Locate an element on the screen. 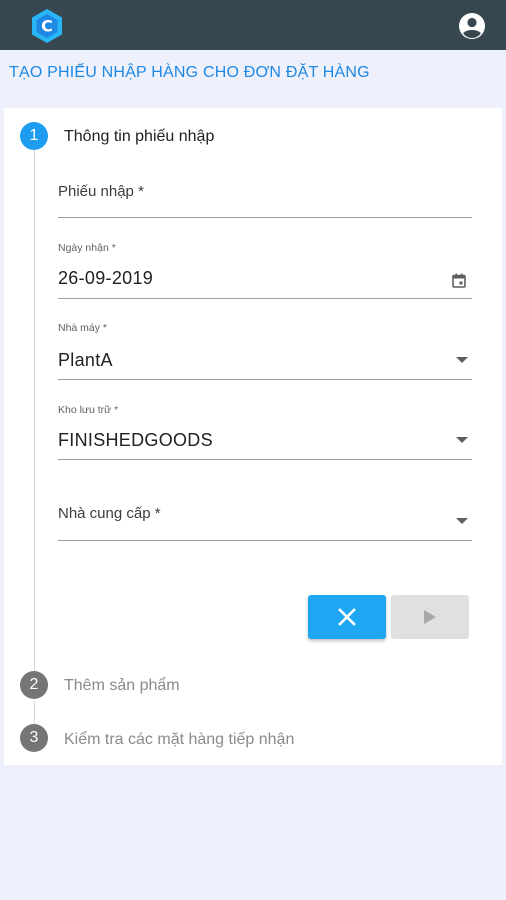 Image resolution: width=506 pixels, height=900 pixels. close-icon is located at coordinates (347, 617).